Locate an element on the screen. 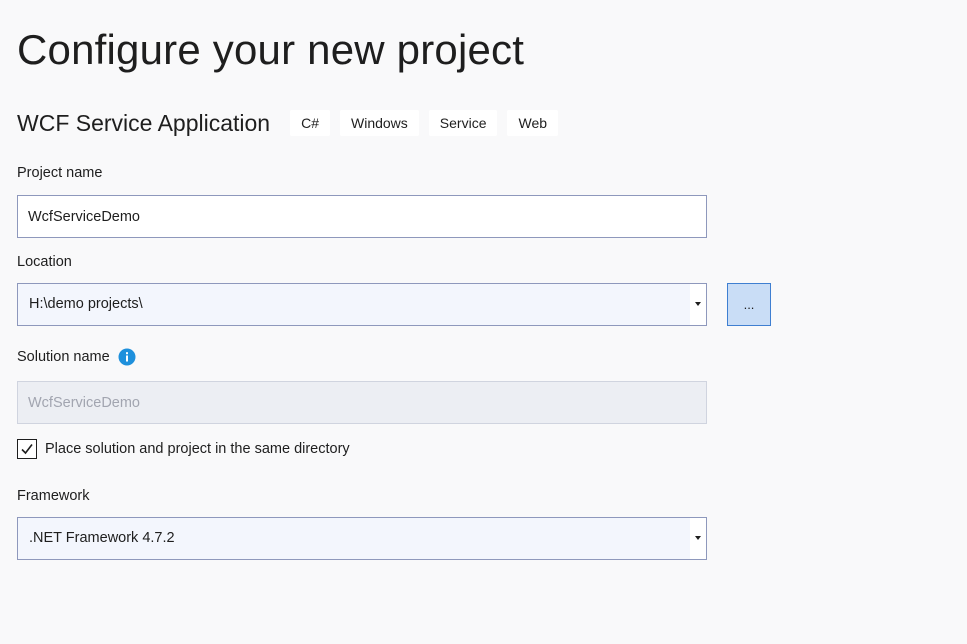 Image resolution: width=967 pixels, height=644 pixels. tag-platform: Windows is located at coordinates (379, 123).